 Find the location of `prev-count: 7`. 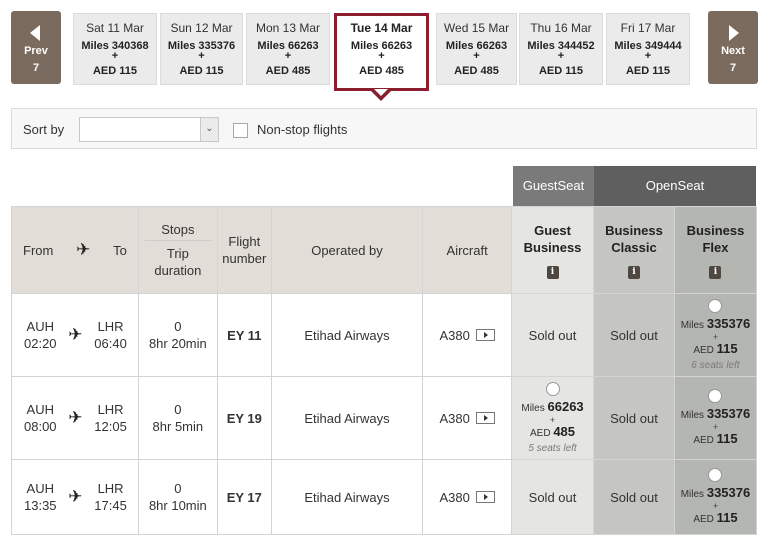

prev-count: 7 is located at coordinates (36, 68).